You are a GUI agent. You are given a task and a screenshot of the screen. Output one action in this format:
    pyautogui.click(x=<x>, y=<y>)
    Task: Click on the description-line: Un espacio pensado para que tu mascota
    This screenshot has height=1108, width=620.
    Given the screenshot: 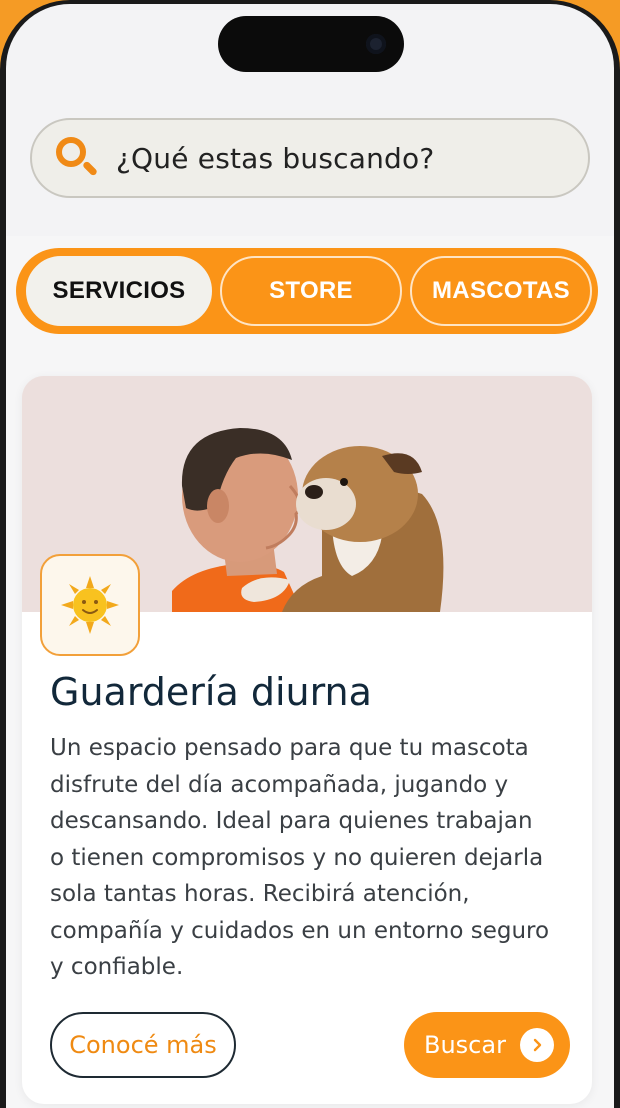 What is the action you would take?
    pyautogui.click(x=289, y=748)
    